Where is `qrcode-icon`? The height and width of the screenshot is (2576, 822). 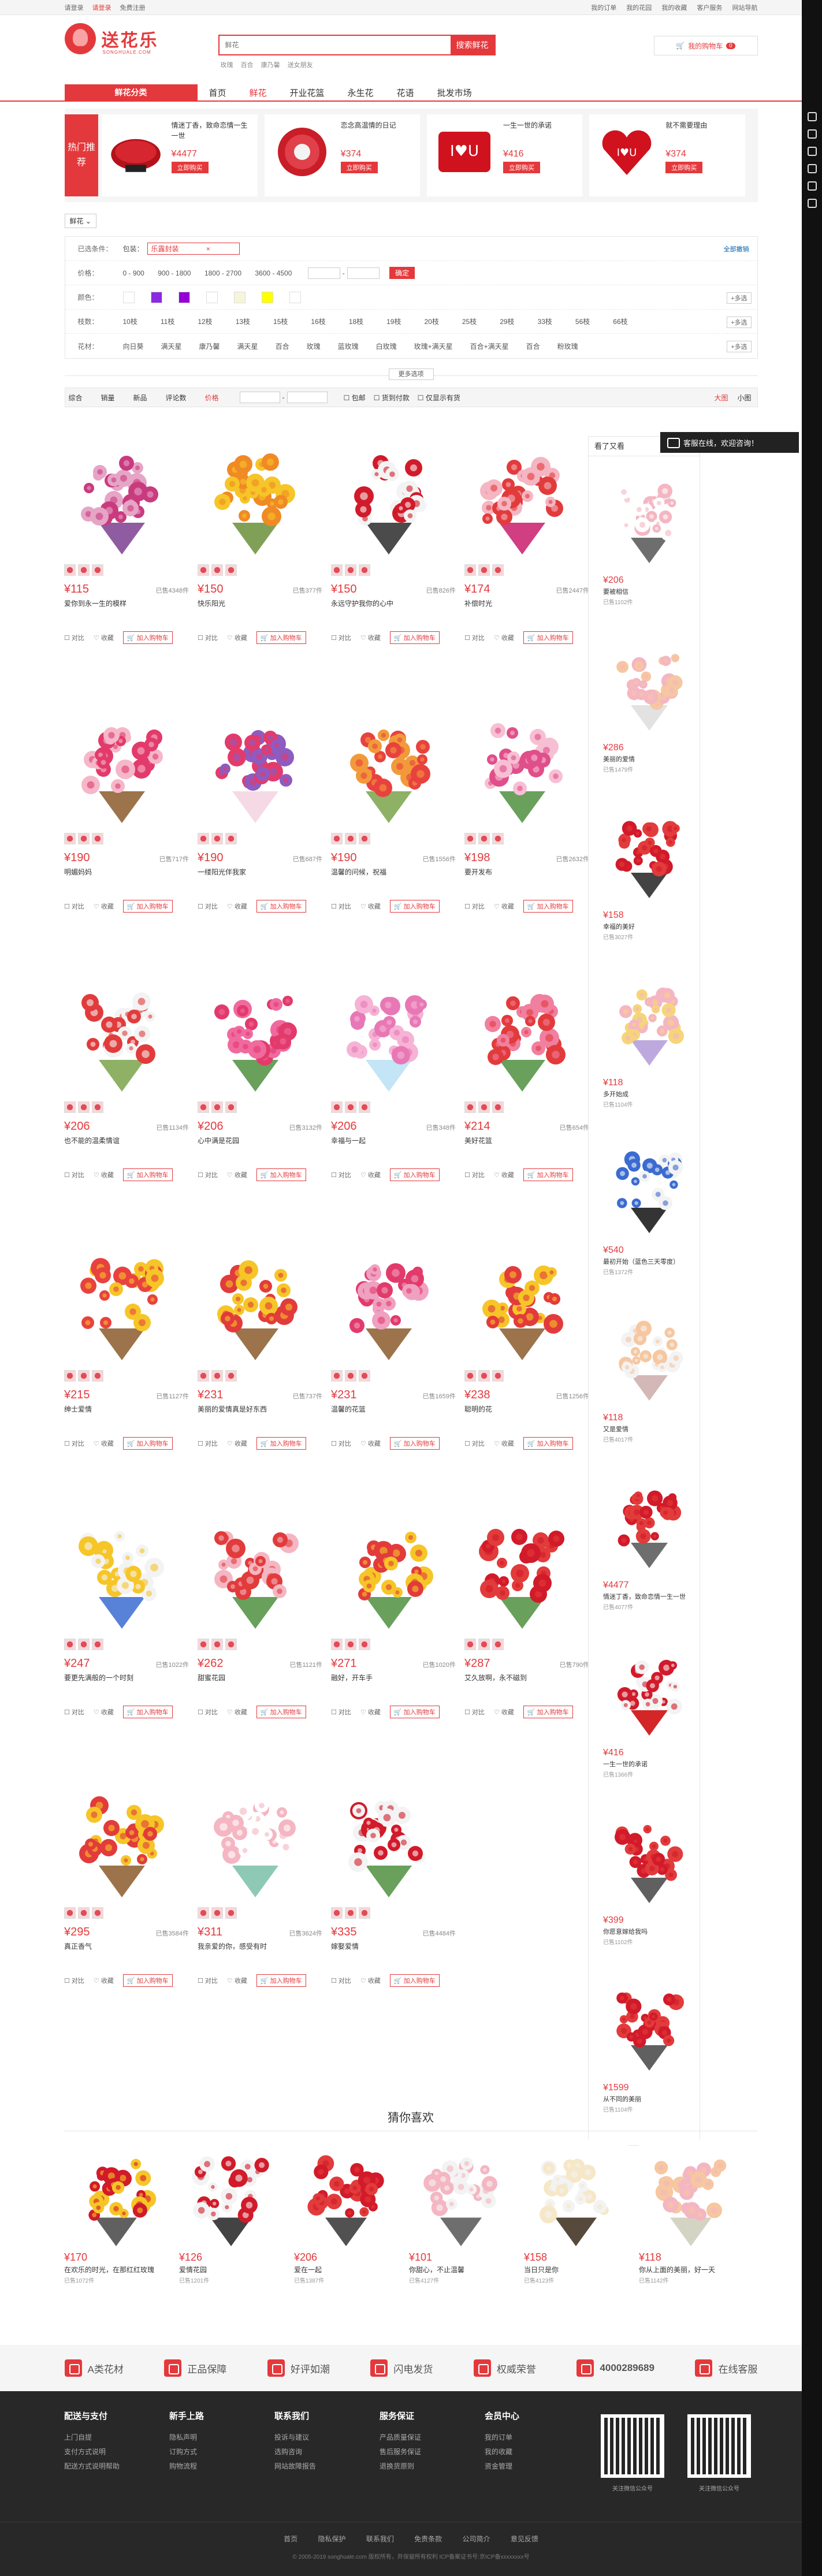
qrcode-icon is located at coordinates (812, 186).